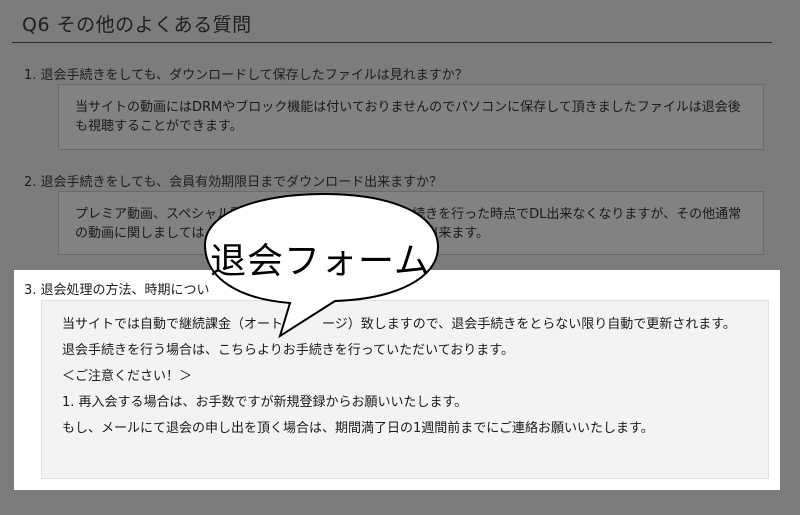 The width and height of the screenshot is (800, 515). What do you see at coordinates (117, 290) in the screenshot?
I see `faq-question-3: 3. 退会処理の方法、時期につい` at bounding box center [117, 290].